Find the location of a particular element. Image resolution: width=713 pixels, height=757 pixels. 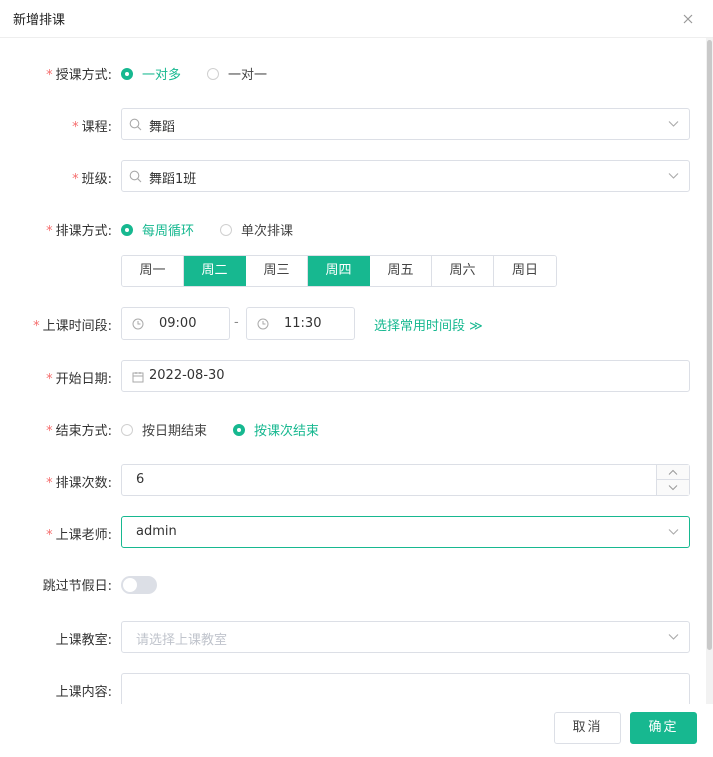

course-value: 舞蹈 is located at coordinates (162, 127).